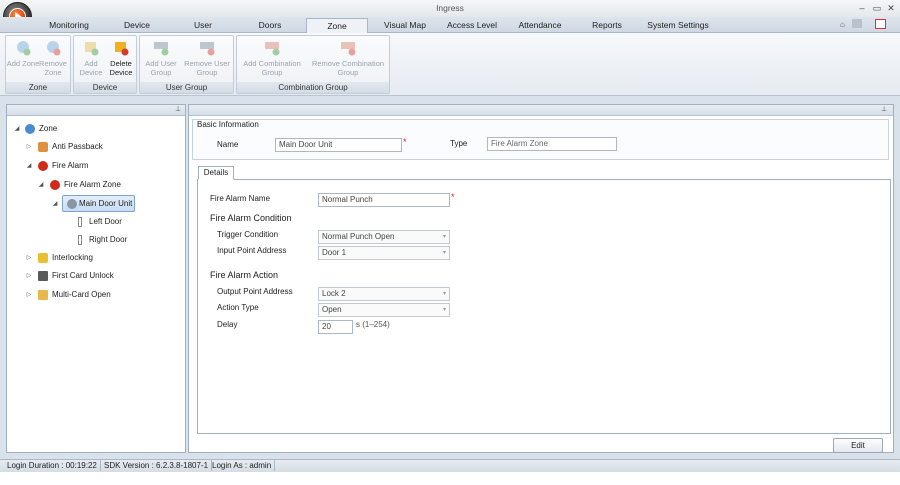  What do you see at coordinates (348, 49) in the screenshot?
I see `remove-combination-group-icon` at bounding box center [348, 49].